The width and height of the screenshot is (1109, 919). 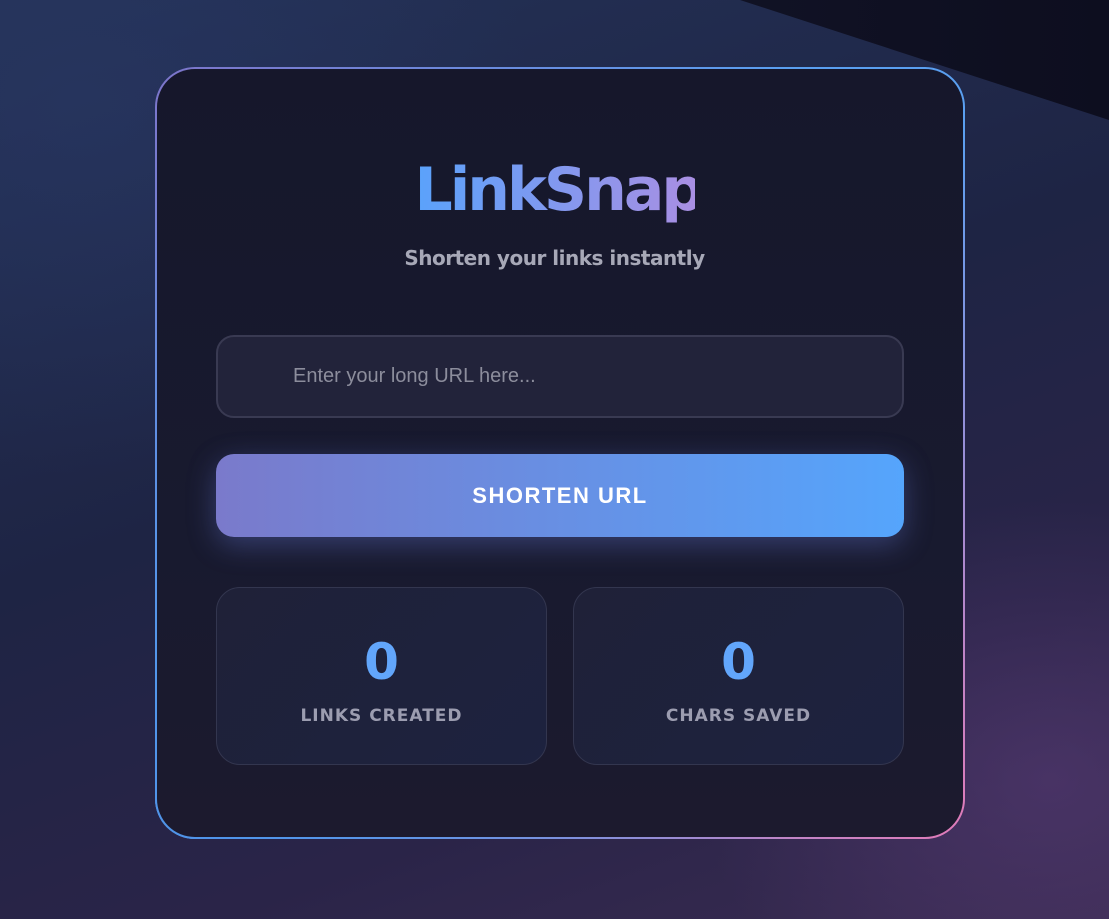 I want to click on stat-label: CHARS SAVED, so click(x=738, y=716).